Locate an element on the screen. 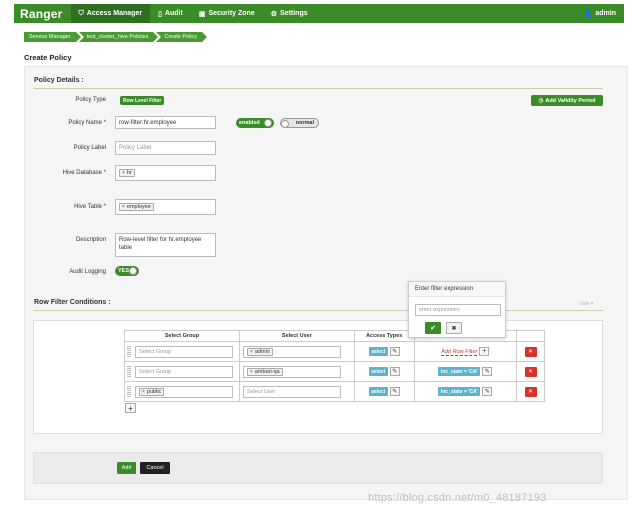 This screenshot has height=520, width=632. nav-access-manager: ⛉ Access Manager is located at coordinates (110, 13).